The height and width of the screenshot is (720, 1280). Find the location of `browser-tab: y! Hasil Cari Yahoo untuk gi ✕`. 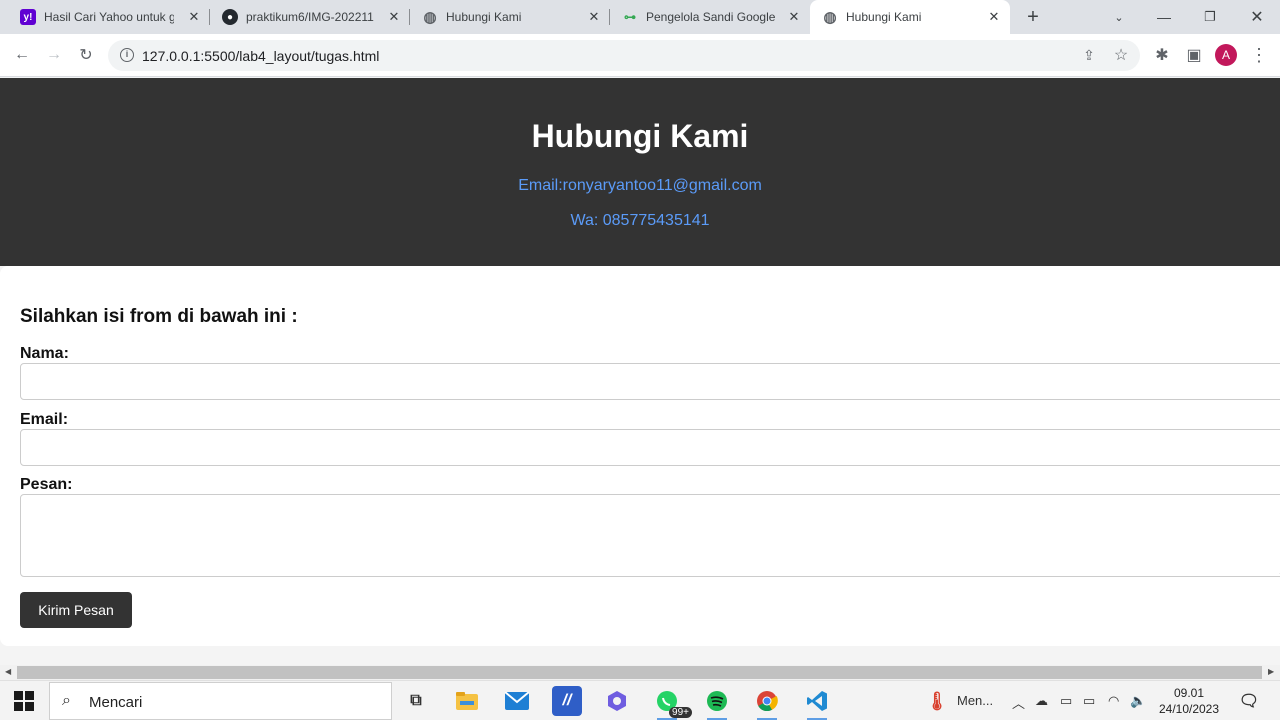

browser-tab: y! Hasil Cari Yahoo untuk gi ✕ is located at coordinates (109, 17).